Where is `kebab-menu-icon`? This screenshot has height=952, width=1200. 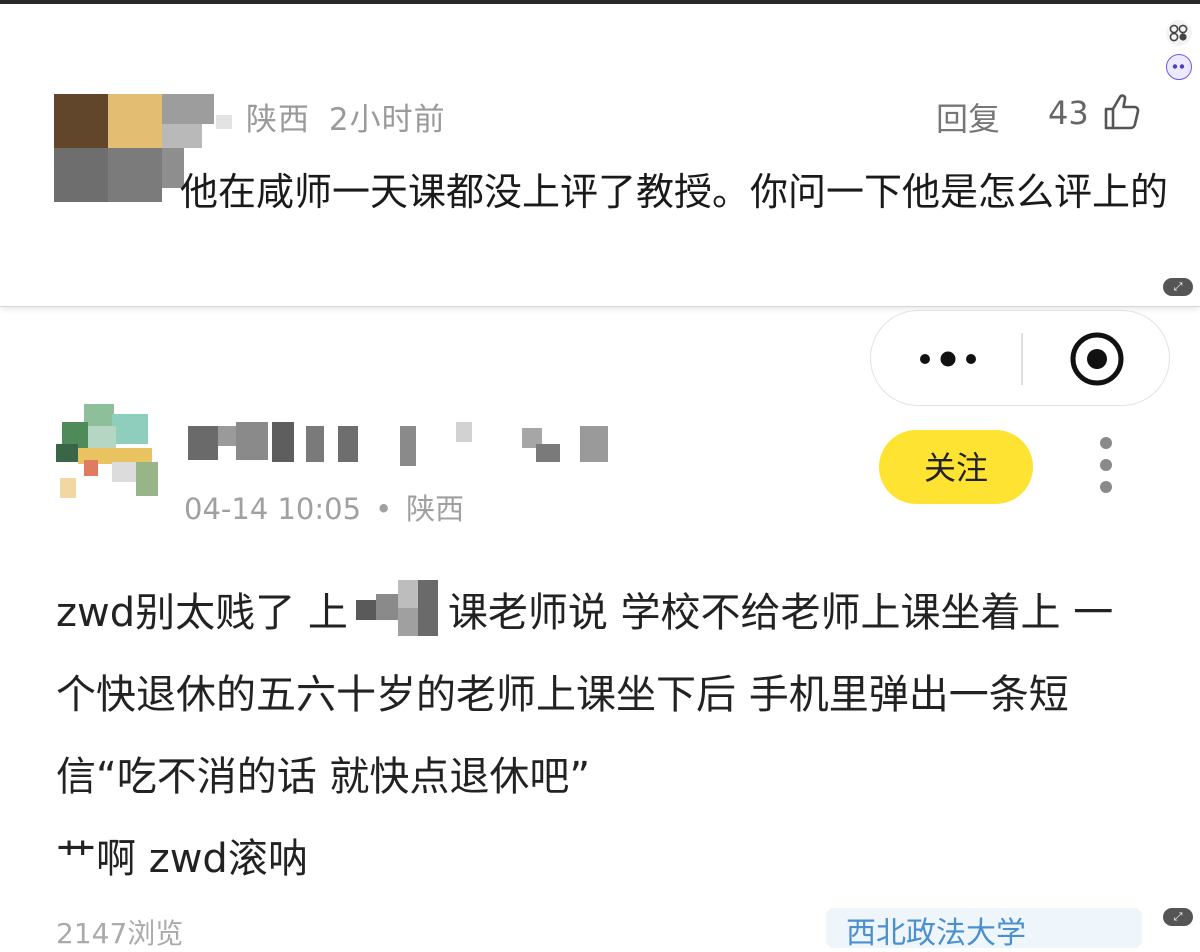
kebab-menu-icon is located at coordinates (1106, 465).